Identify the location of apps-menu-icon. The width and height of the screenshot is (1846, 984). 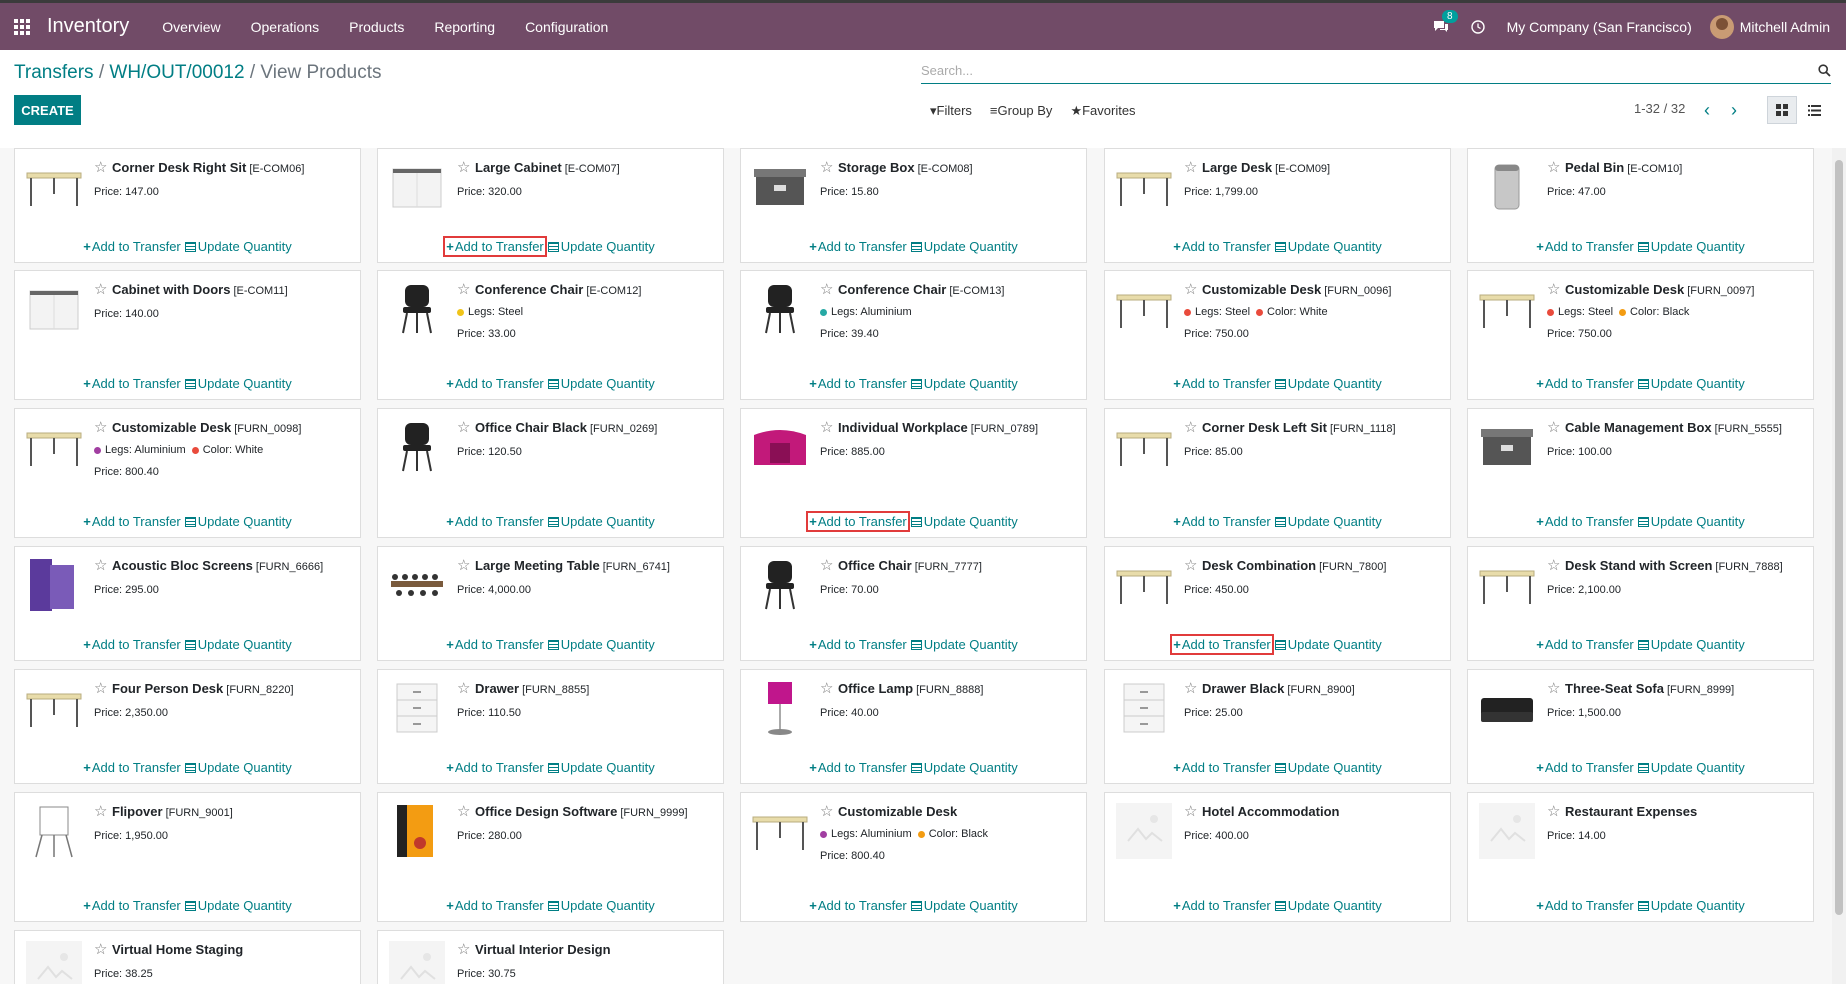
(22, 26).